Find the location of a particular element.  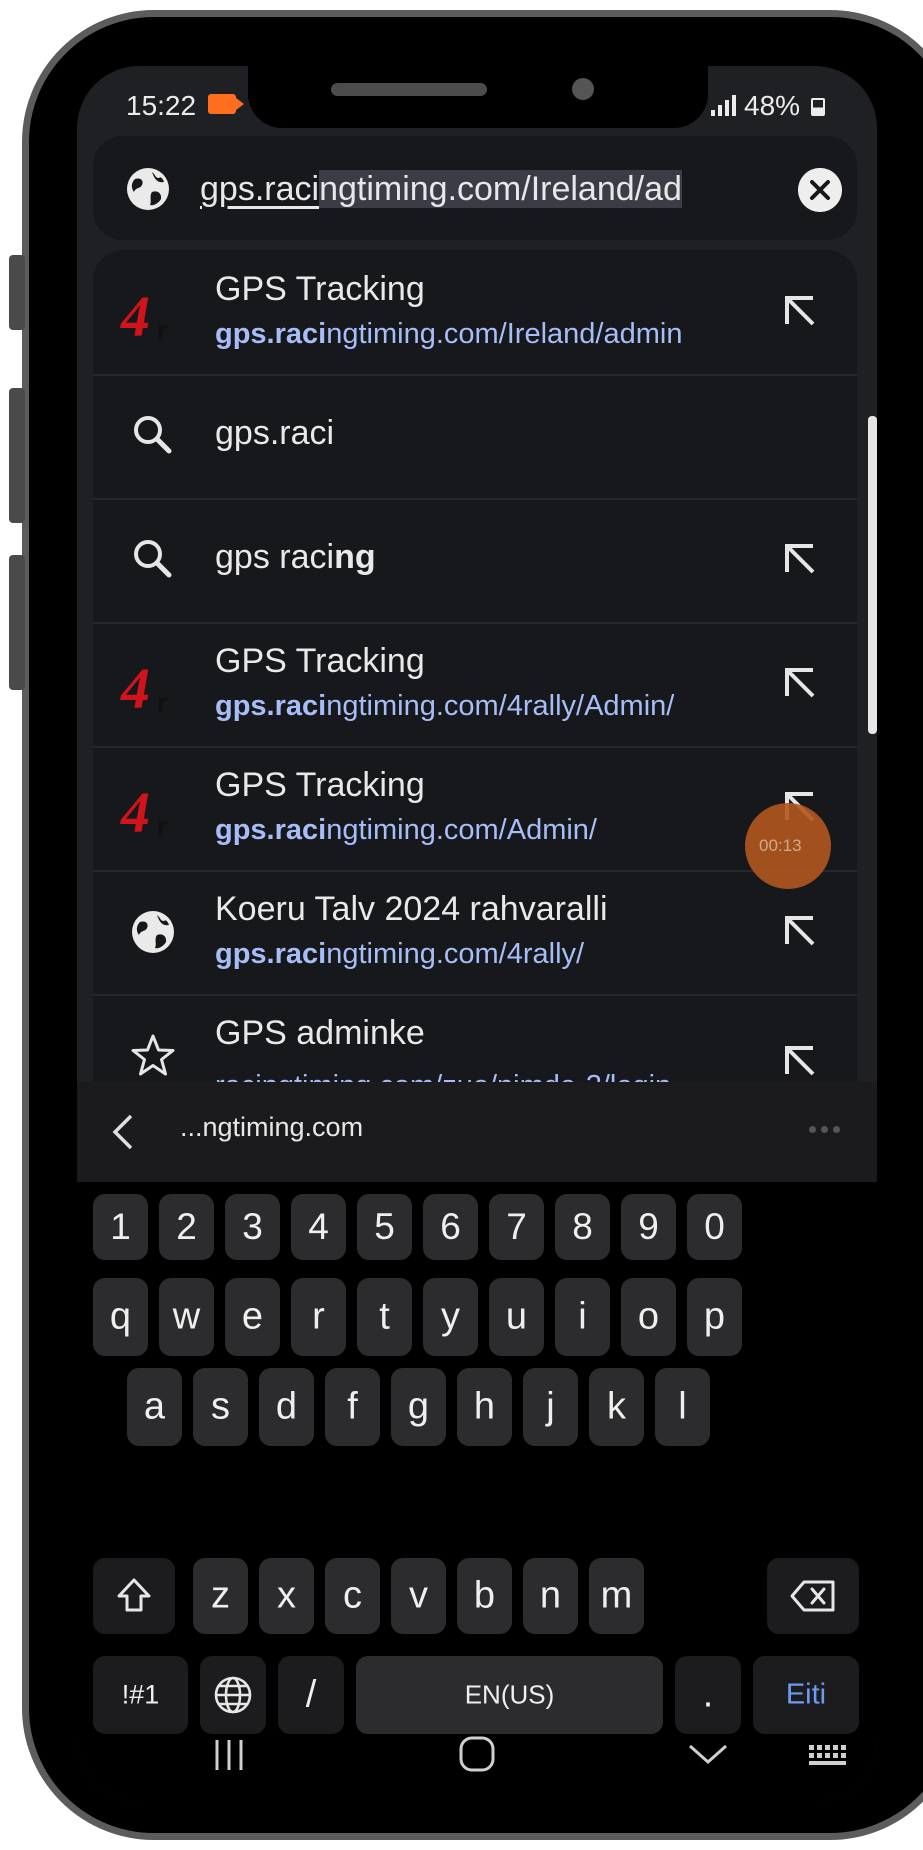

number-key-9: 9 is located at coordinates (648, 1227).